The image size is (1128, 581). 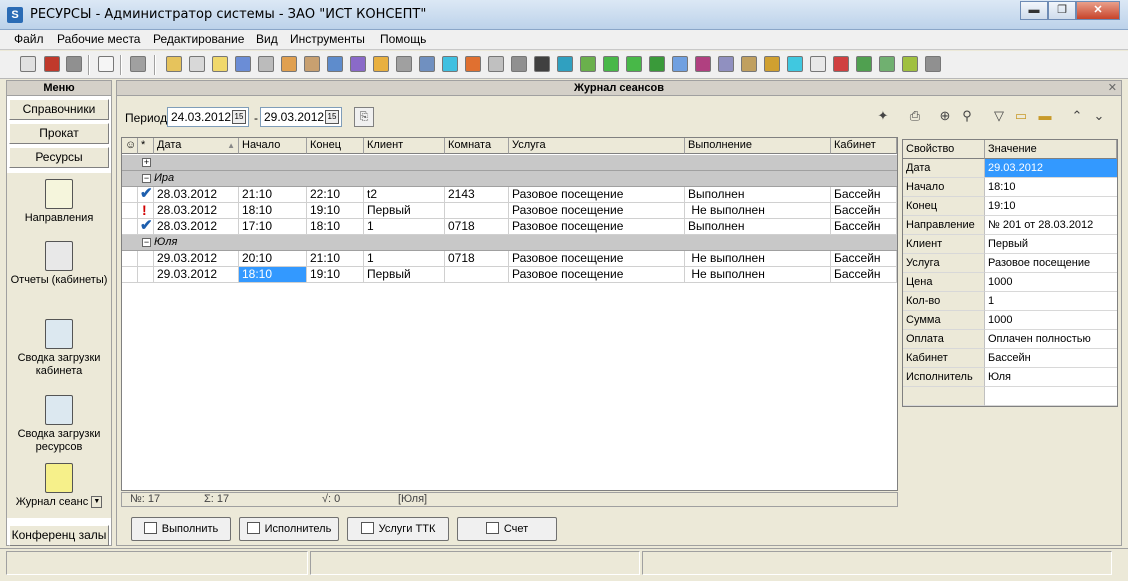 What do you see at coordinates (59, 424) in the screenshot?
I see `sidebar-item-resource-load: Сводка загрузки ресурсов` at bounding box center [59, 424].